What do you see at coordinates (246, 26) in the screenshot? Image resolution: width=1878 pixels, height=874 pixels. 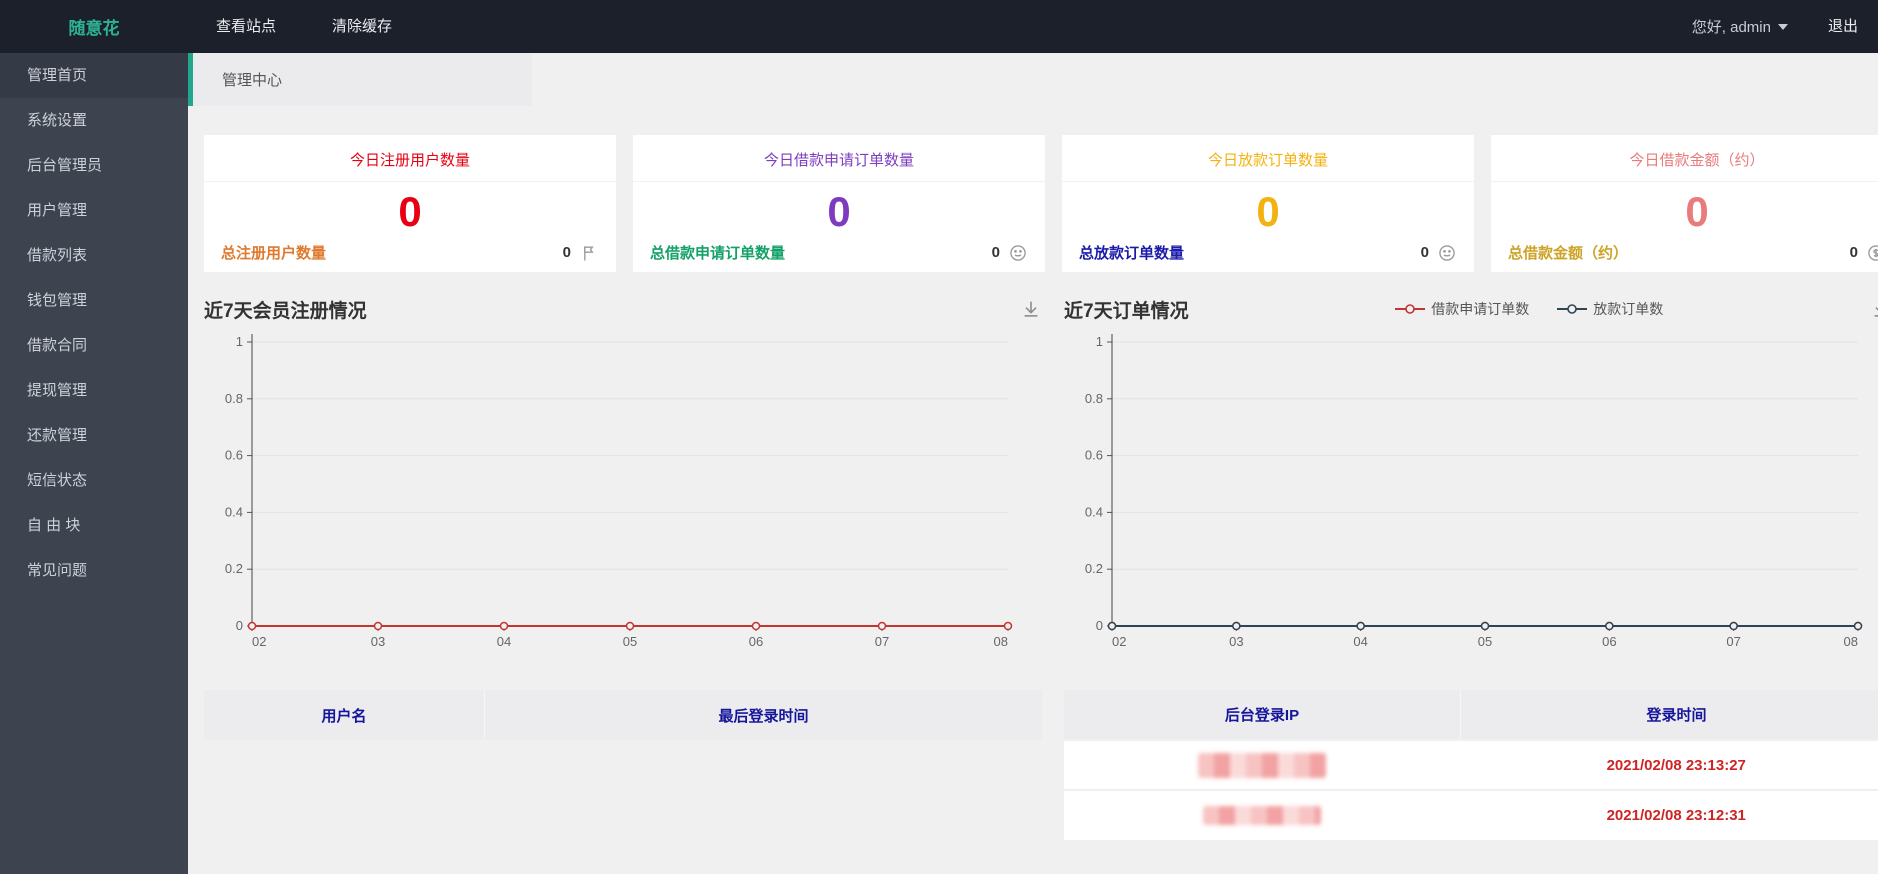 I see `view-site-link: 查看站点` at bounding box center [246, 26].